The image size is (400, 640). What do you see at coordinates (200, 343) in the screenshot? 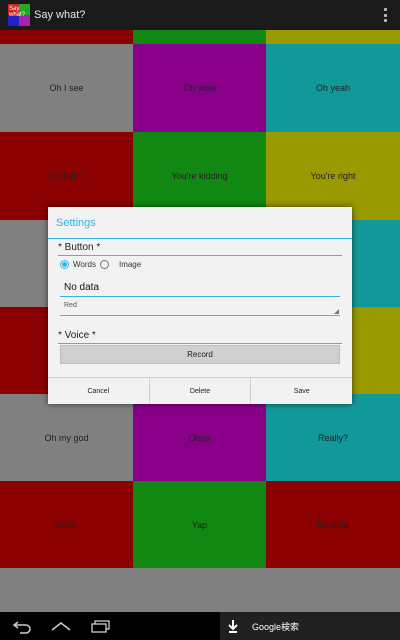
I see `voice-section-divider` at bounding box center [200, 343].